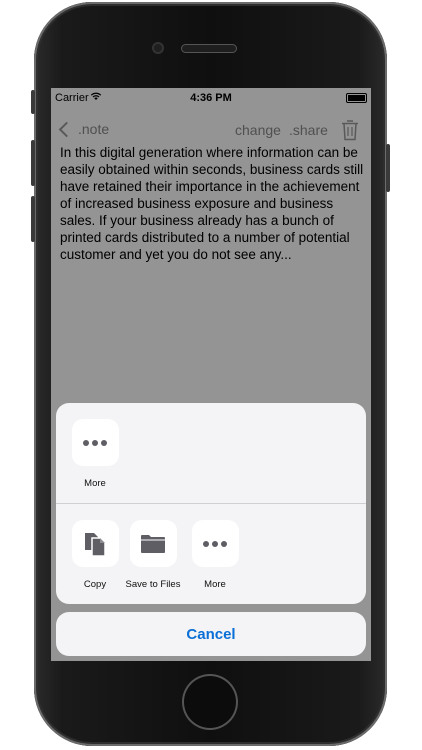 This screenshot has height=750, width=422. I want to click on share-app-more: More, so click(95, 454).